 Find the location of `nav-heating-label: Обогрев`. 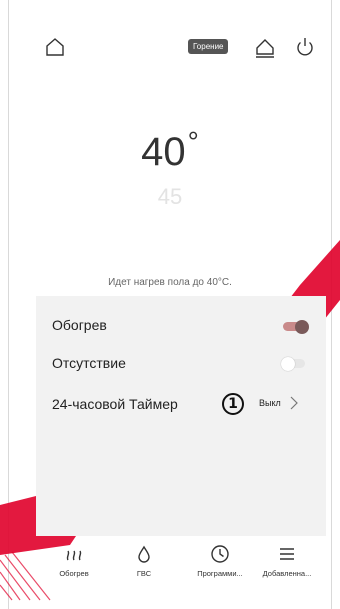

nav-heating-label: Обогрев is located at coordinates (74, 573).